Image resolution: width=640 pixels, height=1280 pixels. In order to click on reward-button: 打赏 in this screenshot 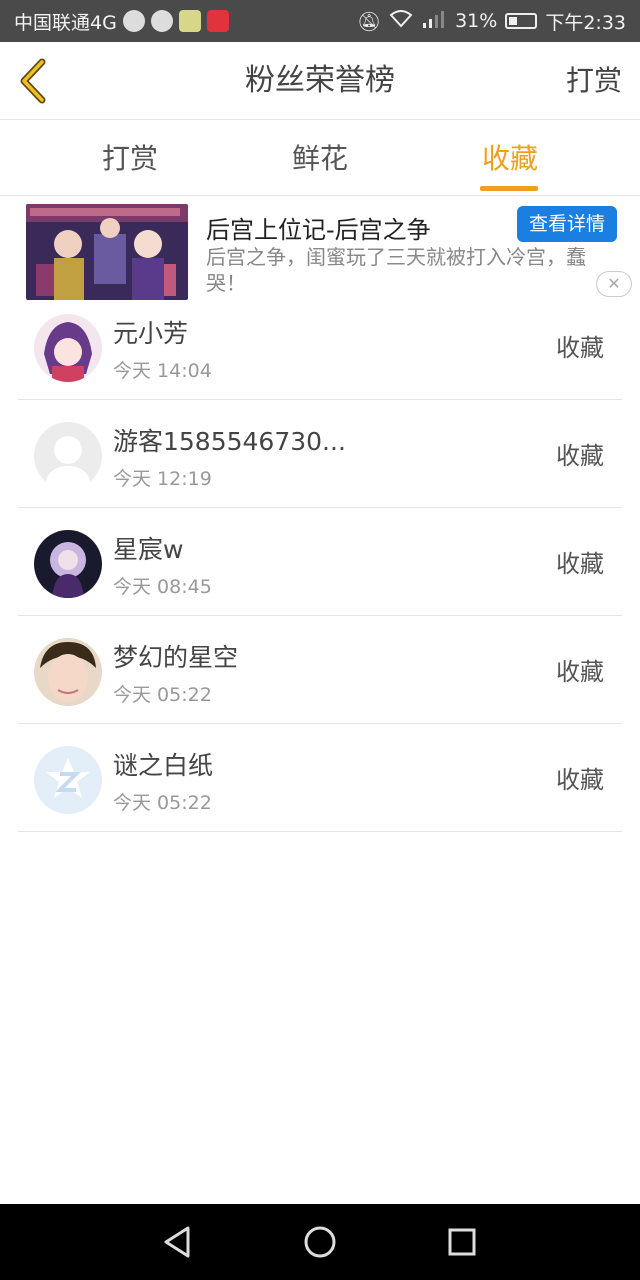, I will do `click(594, 81)`.